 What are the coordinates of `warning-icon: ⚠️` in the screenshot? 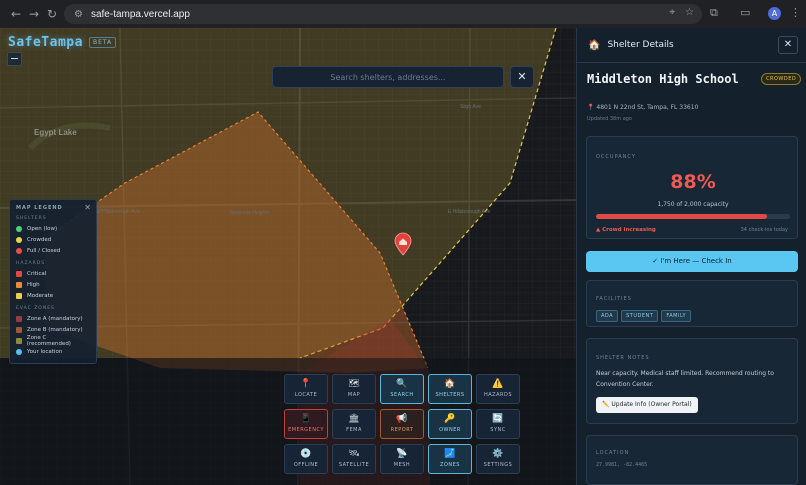 It's located at (498, 384).